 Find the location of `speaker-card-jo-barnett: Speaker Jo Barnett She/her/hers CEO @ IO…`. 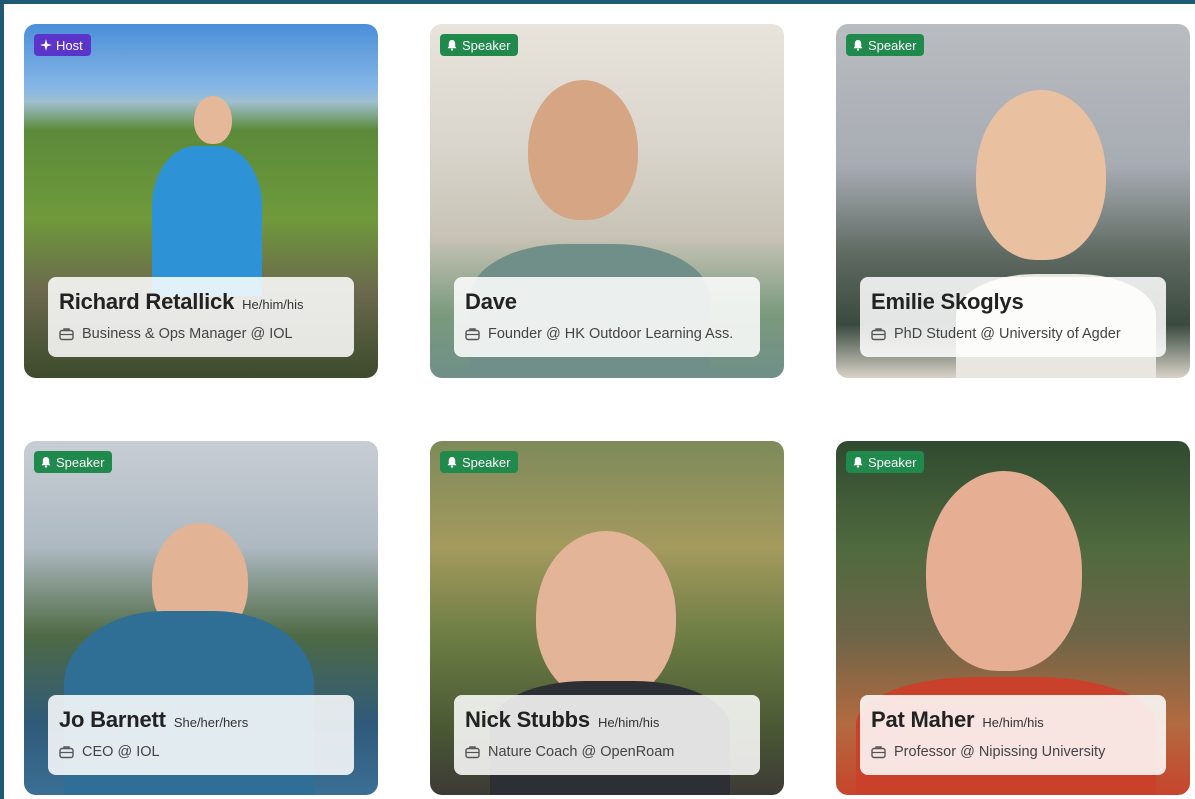

speaker-card-jo-barnett: Speaker Jo Barnett She/her/hers CEO @ IO… is located at coordinates (201, 618).